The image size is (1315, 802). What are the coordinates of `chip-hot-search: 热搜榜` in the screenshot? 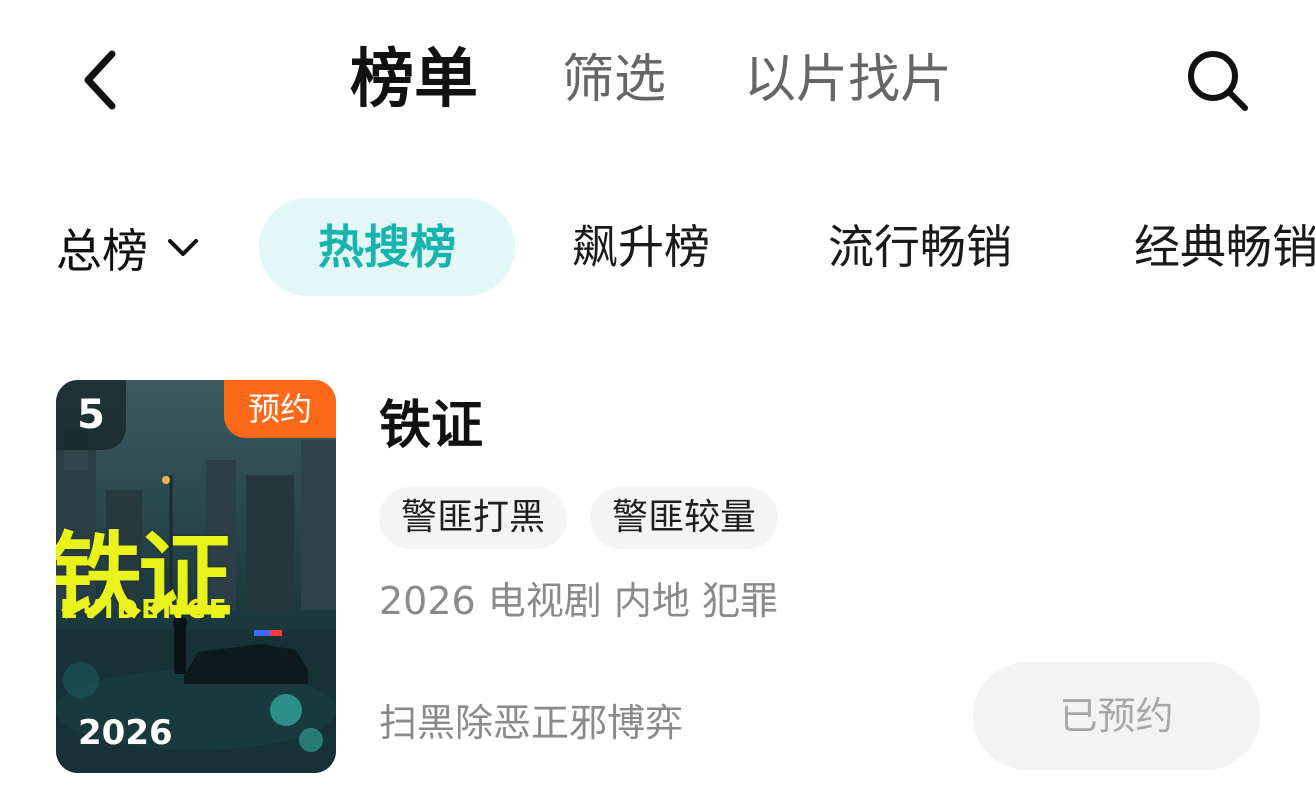 It's located at (387, 247).